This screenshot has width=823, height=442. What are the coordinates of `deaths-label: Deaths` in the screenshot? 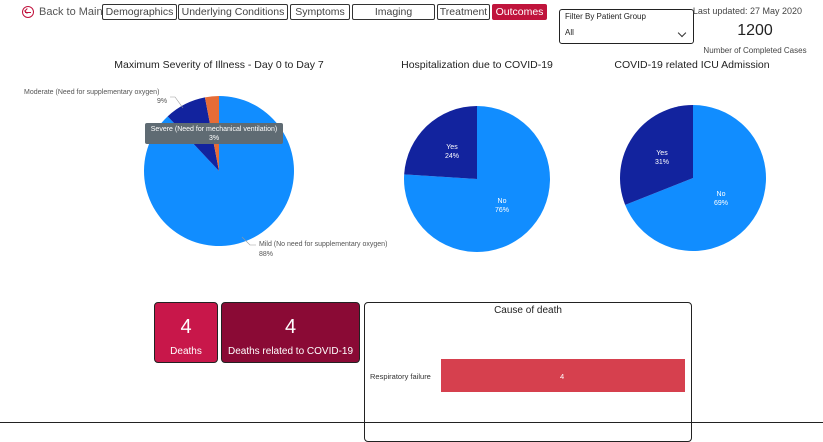 It's located at (186, 351).